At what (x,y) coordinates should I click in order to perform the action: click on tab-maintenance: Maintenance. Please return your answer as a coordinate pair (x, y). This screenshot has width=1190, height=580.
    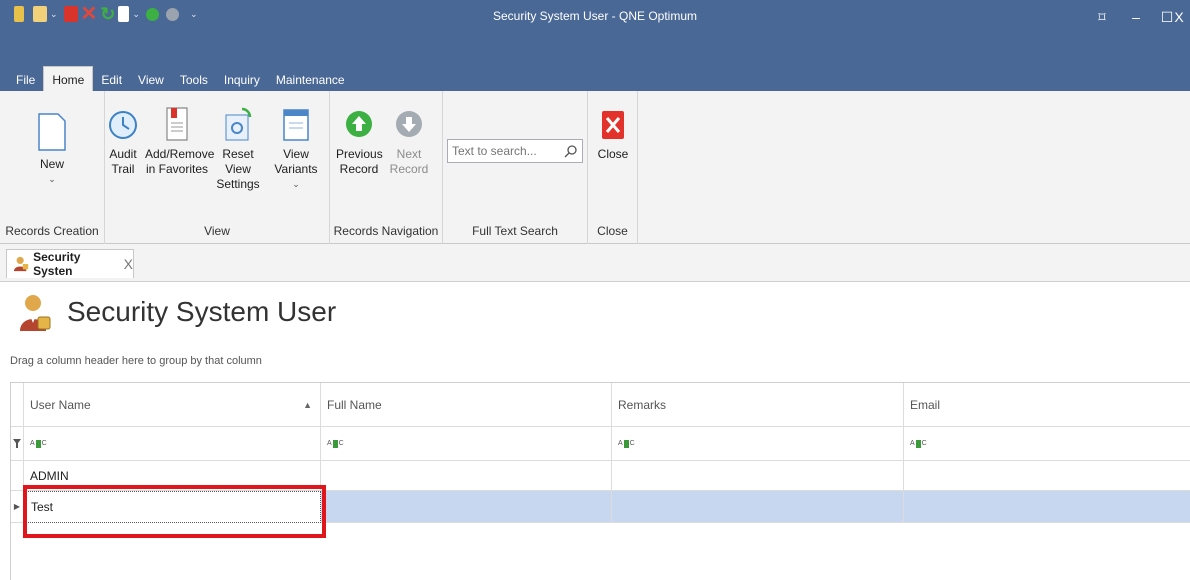
    Looking at the image, I should click on (310, 80).